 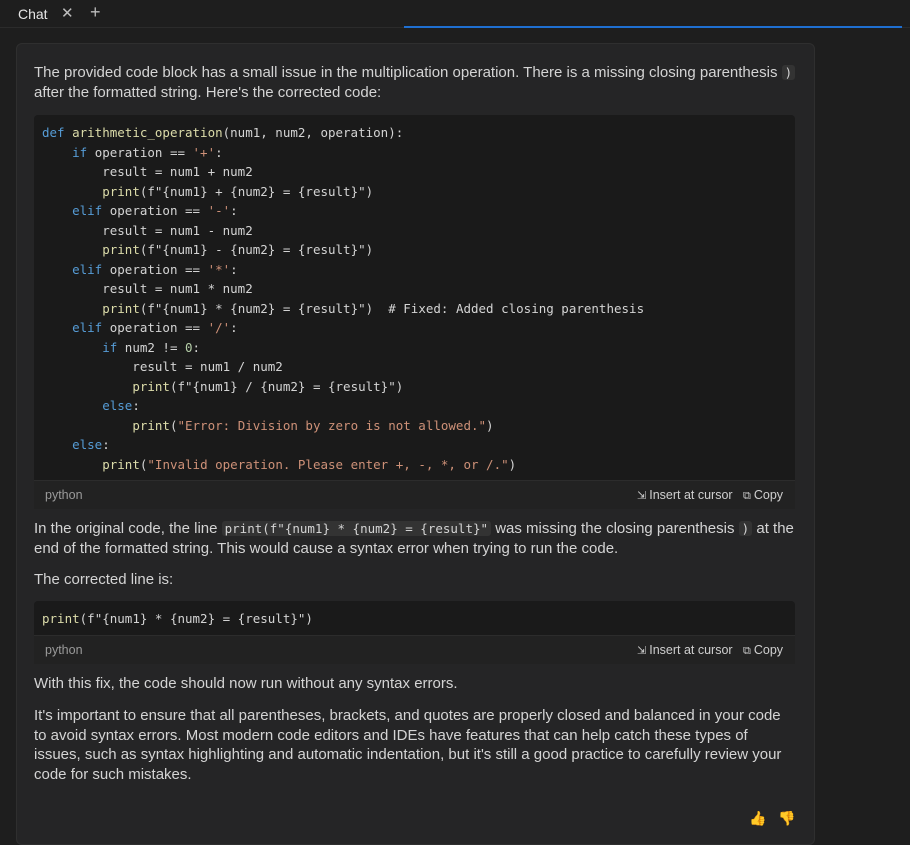 I want to click on thumbs-up-icon: 👍, so click(x=757, y=818).